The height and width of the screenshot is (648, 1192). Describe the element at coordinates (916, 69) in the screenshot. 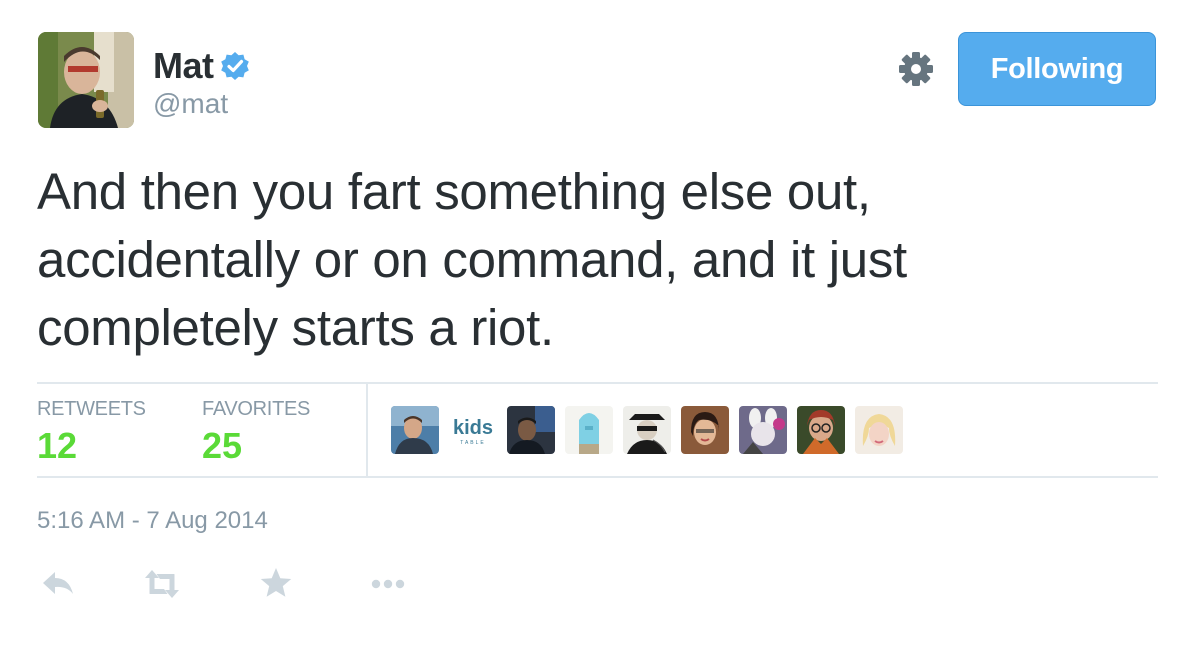

I see `gear-icon` at that location.